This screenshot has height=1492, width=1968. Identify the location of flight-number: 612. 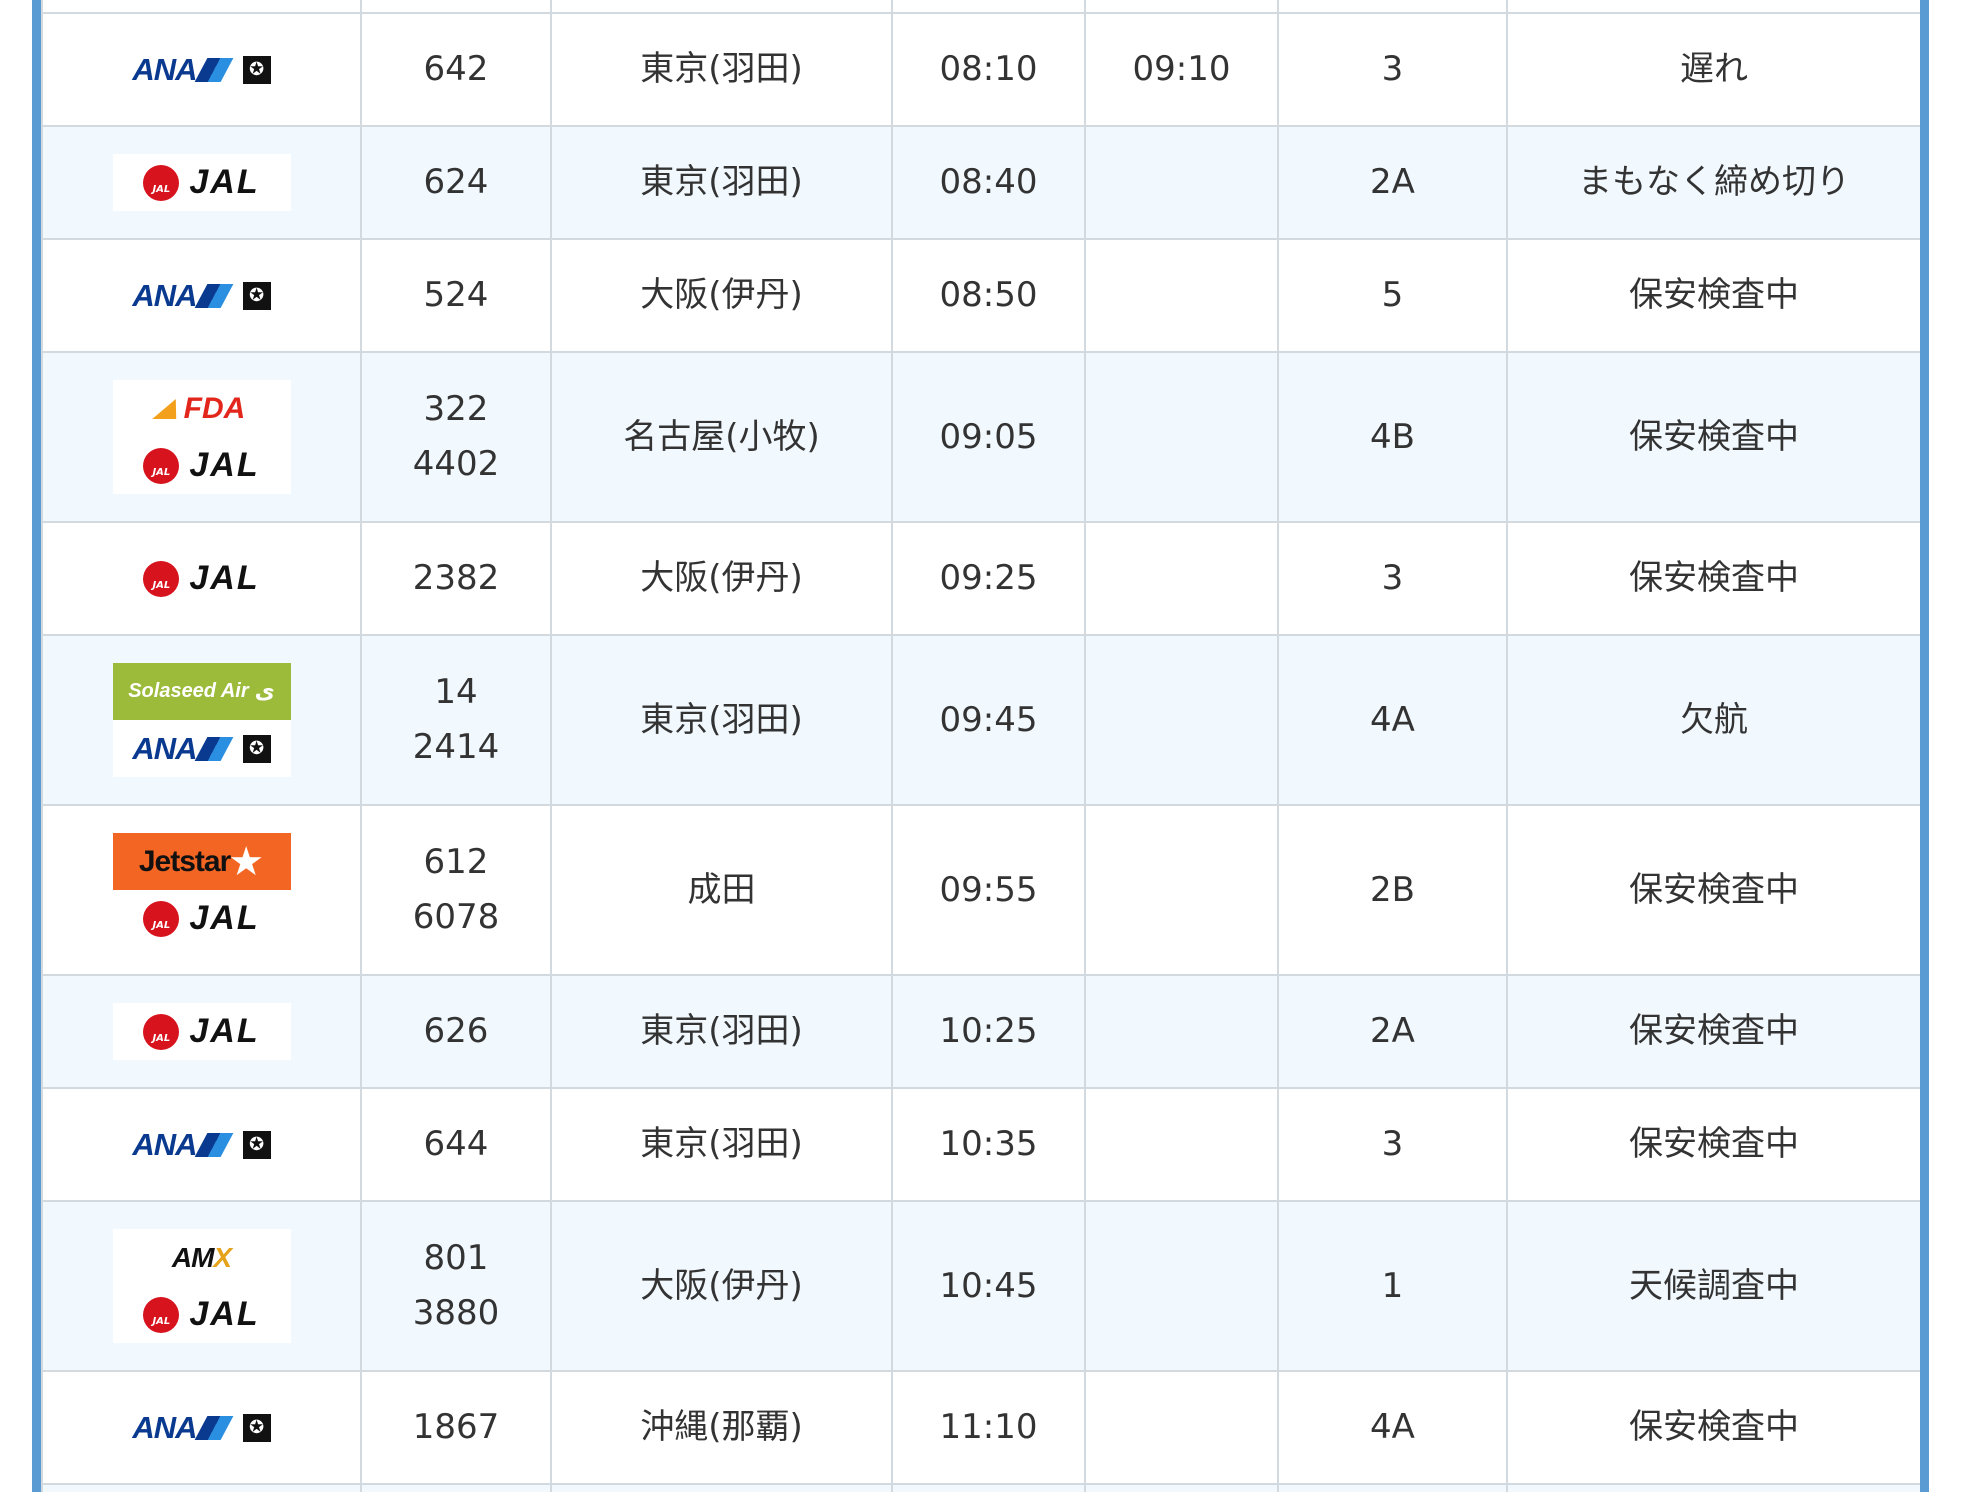
(456, 862).